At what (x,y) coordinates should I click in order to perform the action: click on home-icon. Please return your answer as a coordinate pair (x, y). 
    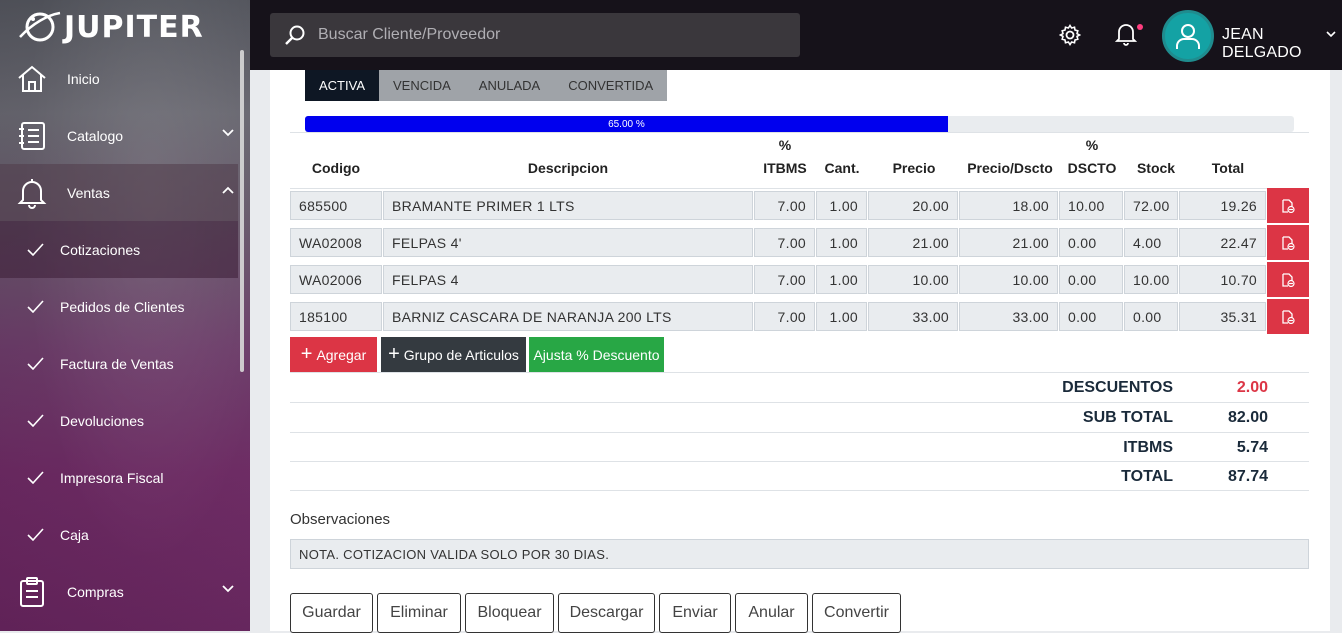
    Looking at the image, I should click on (32, 79).